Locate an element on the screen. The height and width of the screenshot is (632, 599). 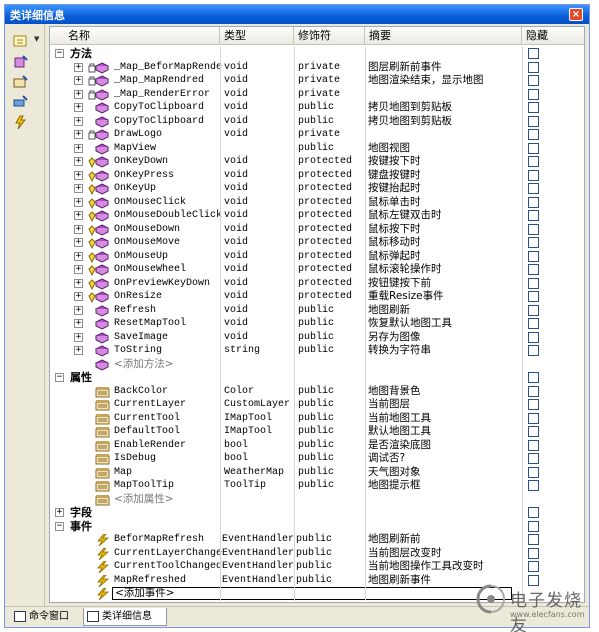
property-row: CurrentLayer CustomLayer public 当前图层 is located at coordinates (317, 405).